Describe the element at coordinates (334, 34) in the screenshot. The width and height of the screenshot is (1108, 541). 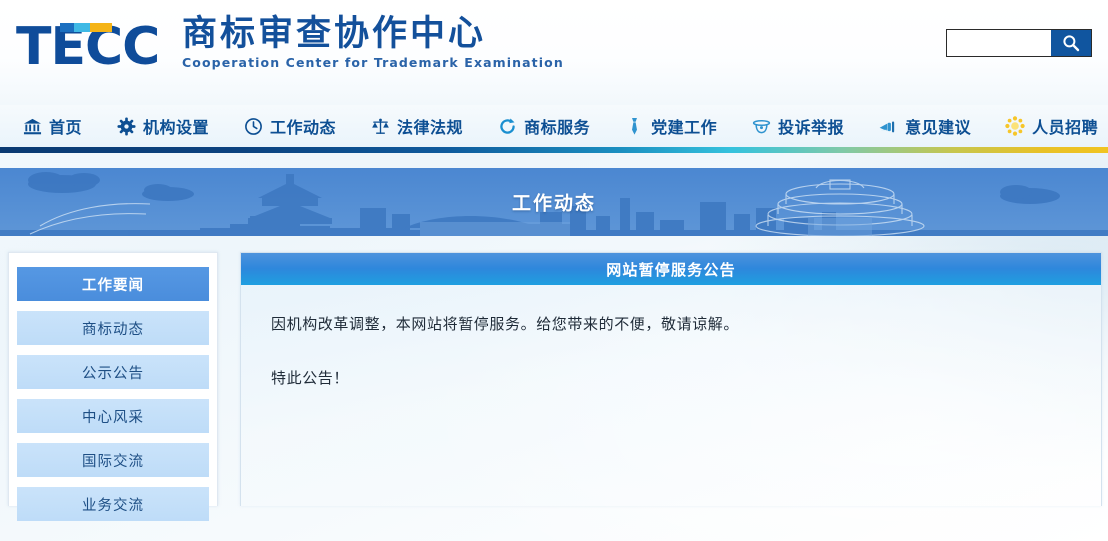
I see `site-name-cn: 商标审查协作中心` at that location.